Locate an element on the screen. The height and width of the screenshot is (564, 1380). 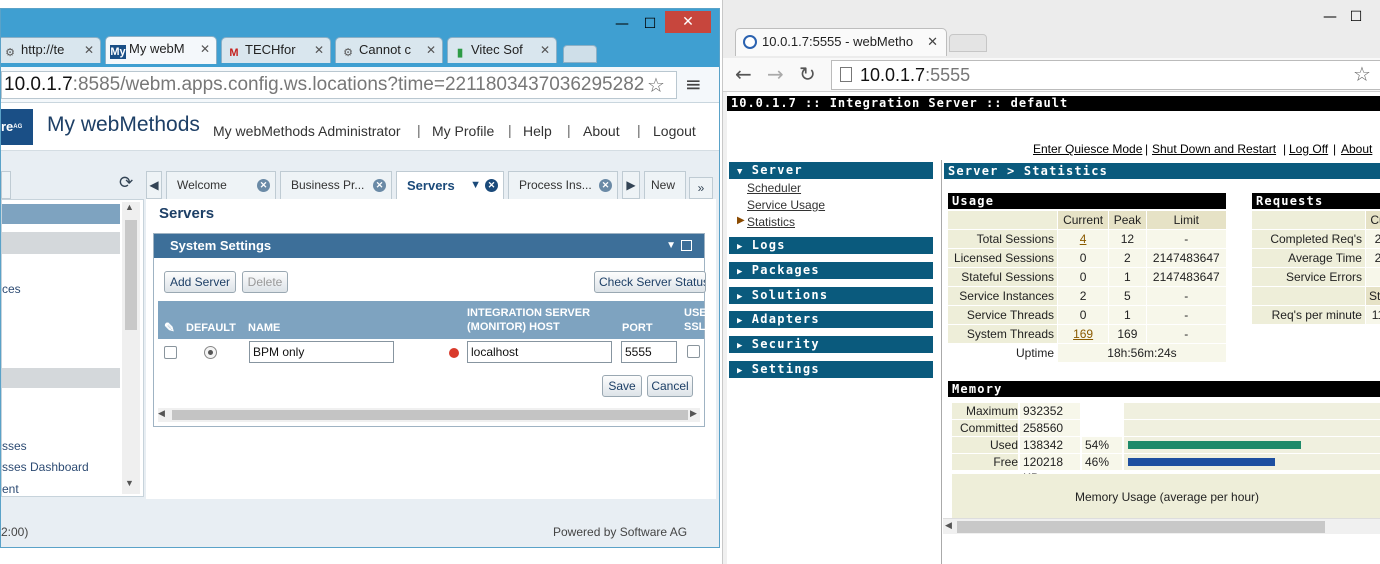
sidebar-collapsed-tab is located at coordinates (6, 185).